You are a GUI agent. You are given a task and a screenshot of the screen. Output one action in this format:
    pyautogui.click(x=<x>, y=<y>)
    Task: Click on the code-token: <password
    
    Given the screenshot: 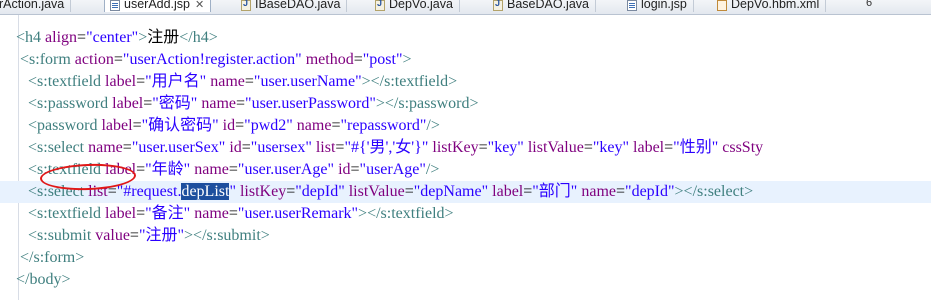 What is the action you would take?
    pyautogui.click(x=65, y=125)
    